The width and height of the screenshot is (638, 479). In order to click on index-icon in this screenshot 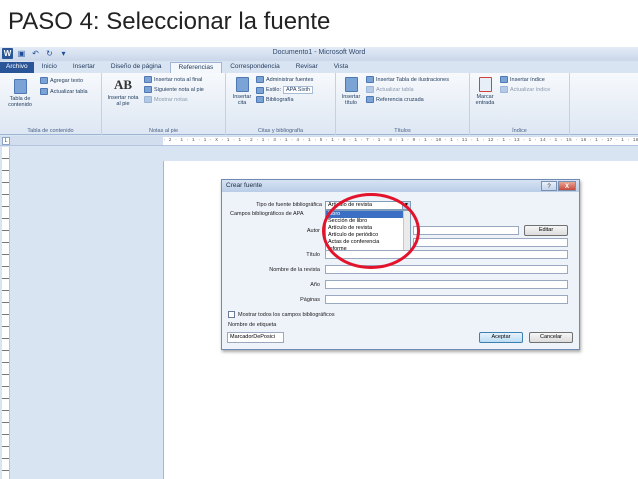, I will do `click(504, 79)`.